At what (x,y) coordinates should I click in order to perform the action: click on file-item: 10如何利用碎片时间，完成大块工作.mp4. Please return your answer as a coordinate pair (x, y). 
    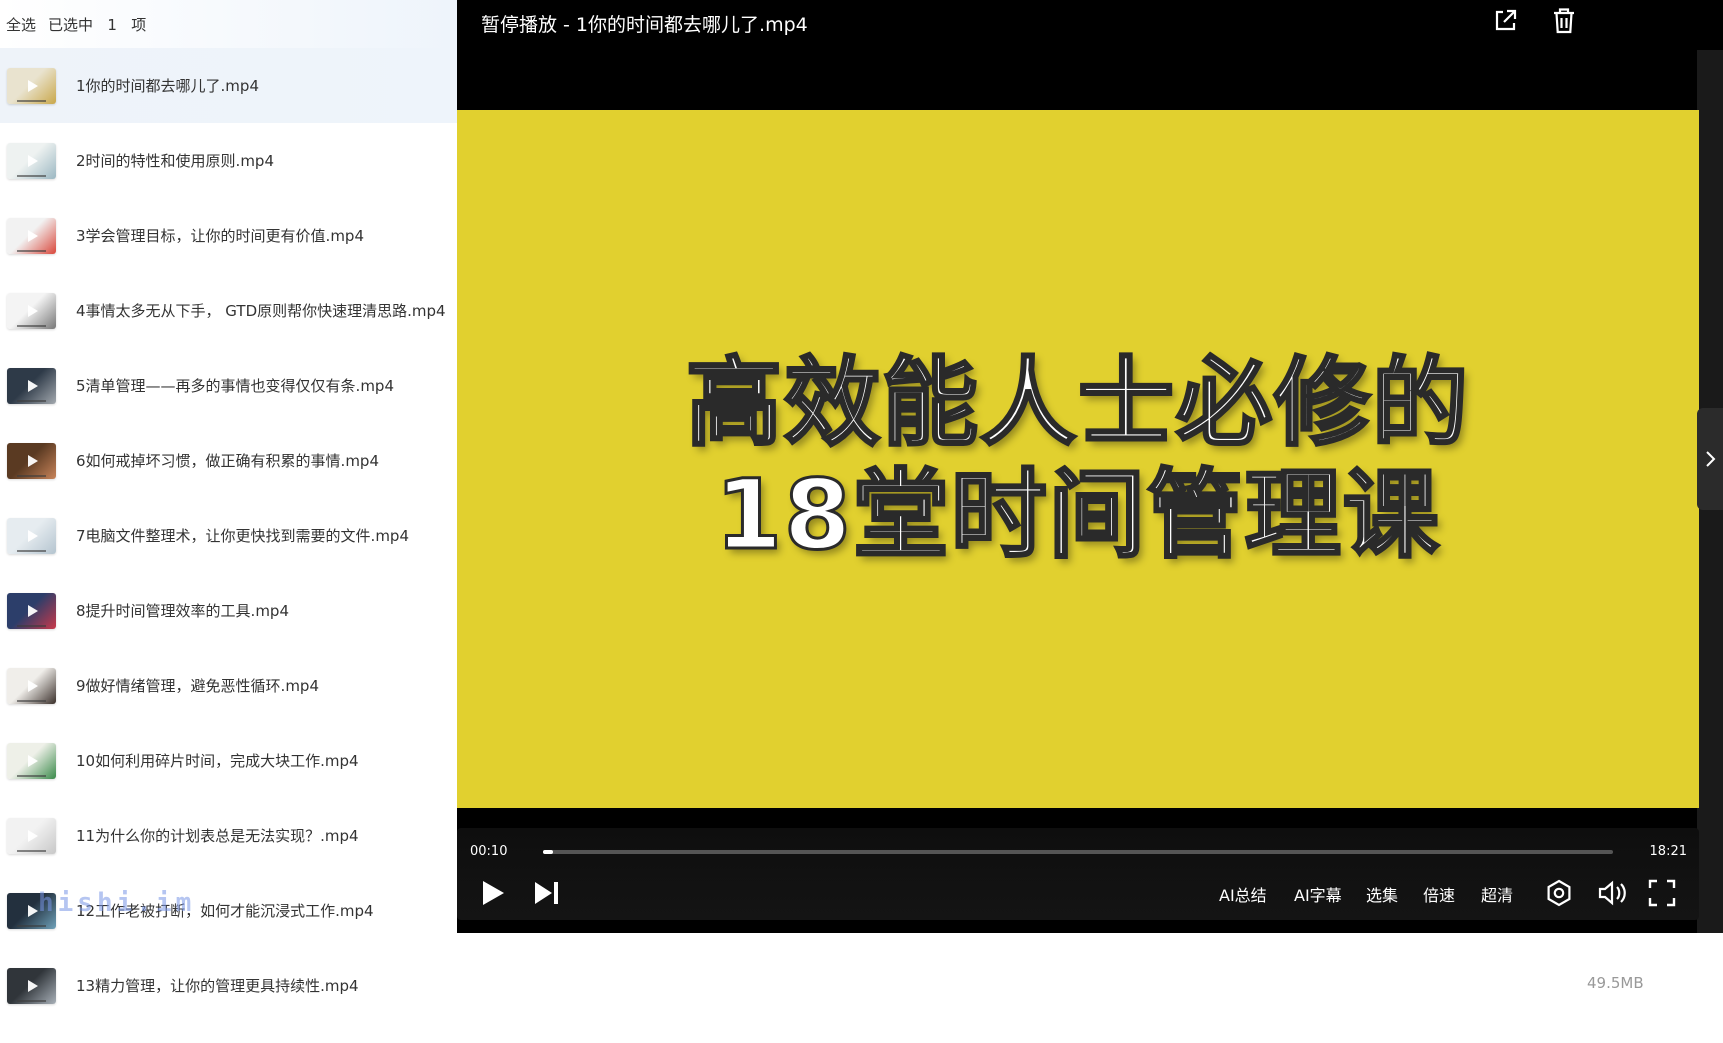
    Looking at the image, I should click on (228, 760).